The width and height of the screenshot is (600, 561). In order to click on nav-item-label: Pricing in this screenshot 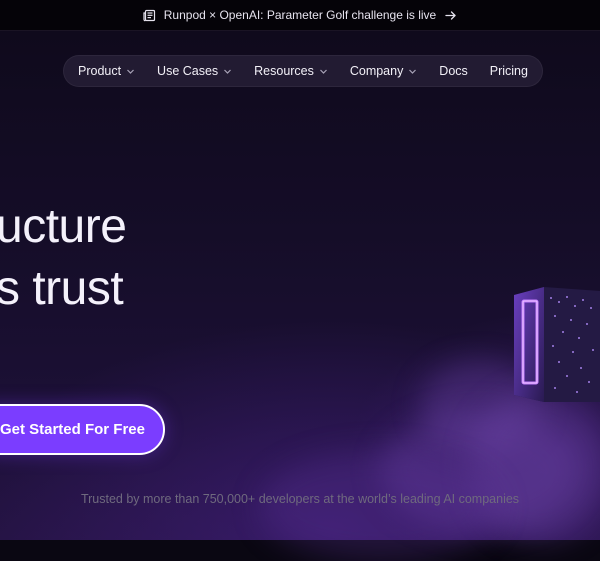, I will do `click(508, 71)`.